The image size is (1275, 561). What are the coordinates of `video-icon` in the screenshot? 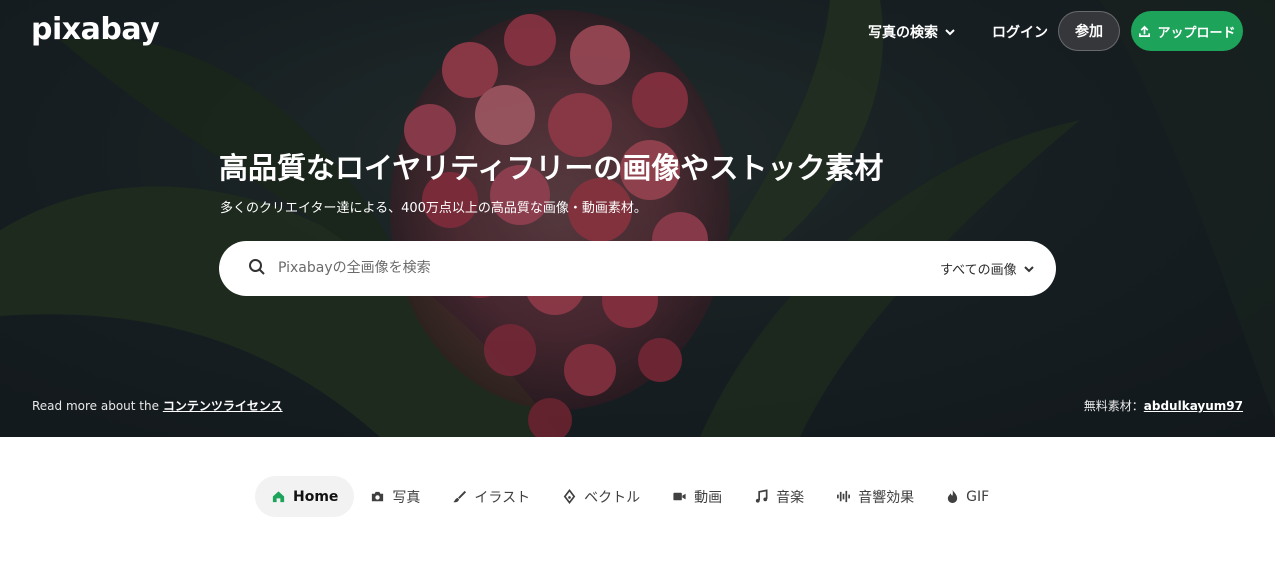 It's located at (679, 496).